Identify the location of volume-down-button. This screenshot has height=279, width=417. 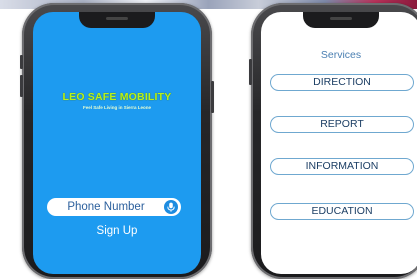
(21, 86).